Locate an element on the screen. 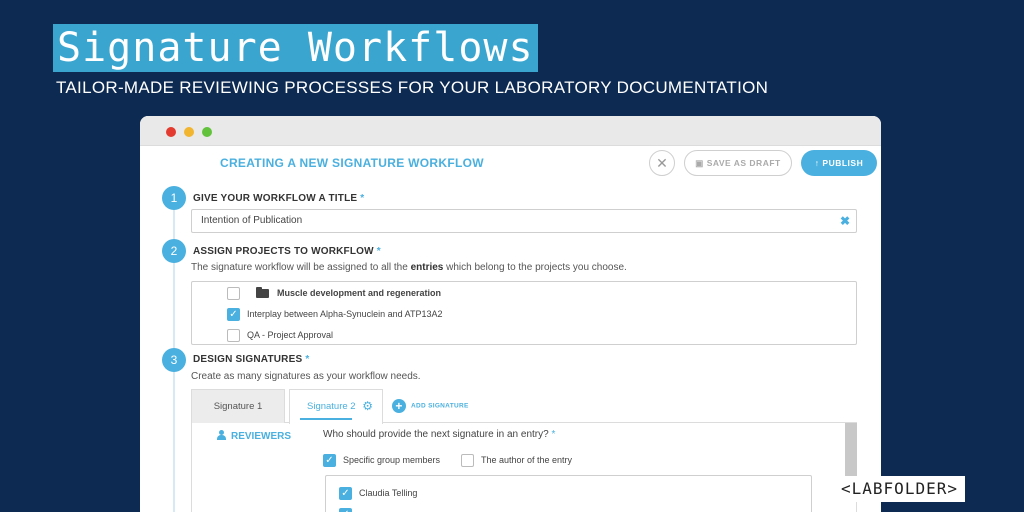 This screenshot has height=512, width=1024. logo-bracket-left: < is located at coordinates (846, 488).